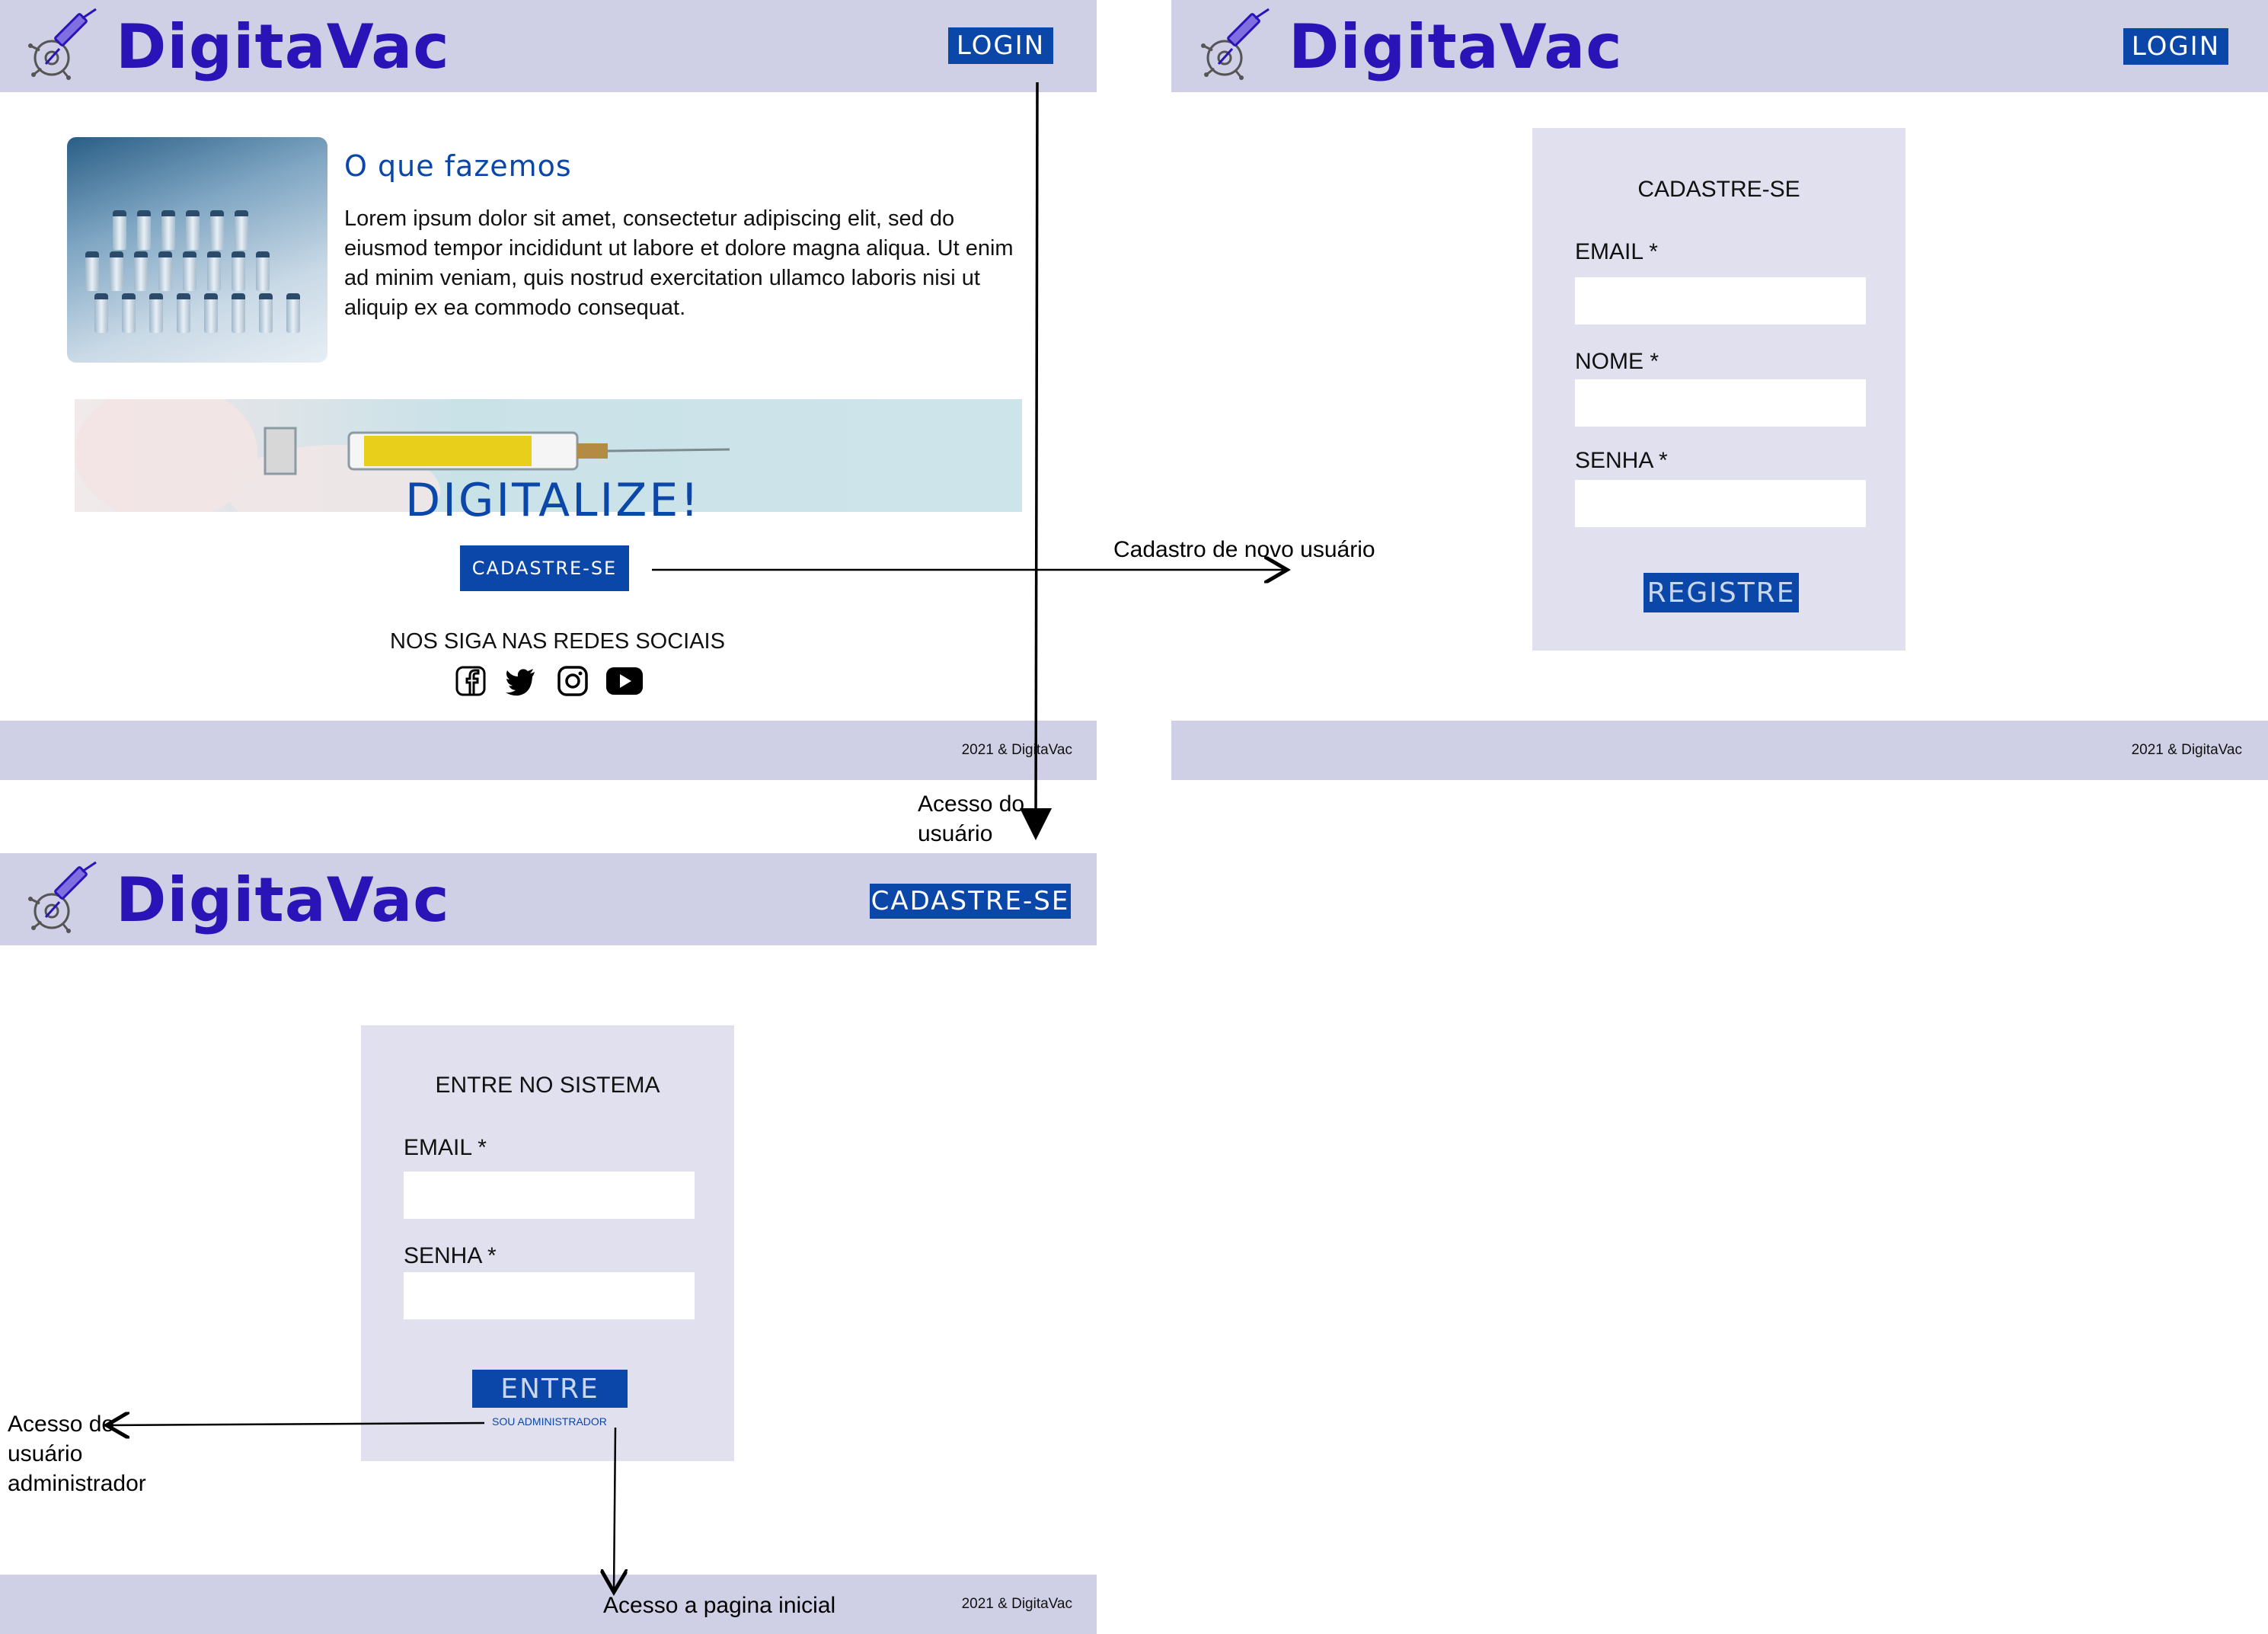 This screenshot has height=1634, width=2268. Describe the element at coordinates (1244, 549) in the screenshot. I see `annotation-new-user: Cadastro de novo usuário` at that location.